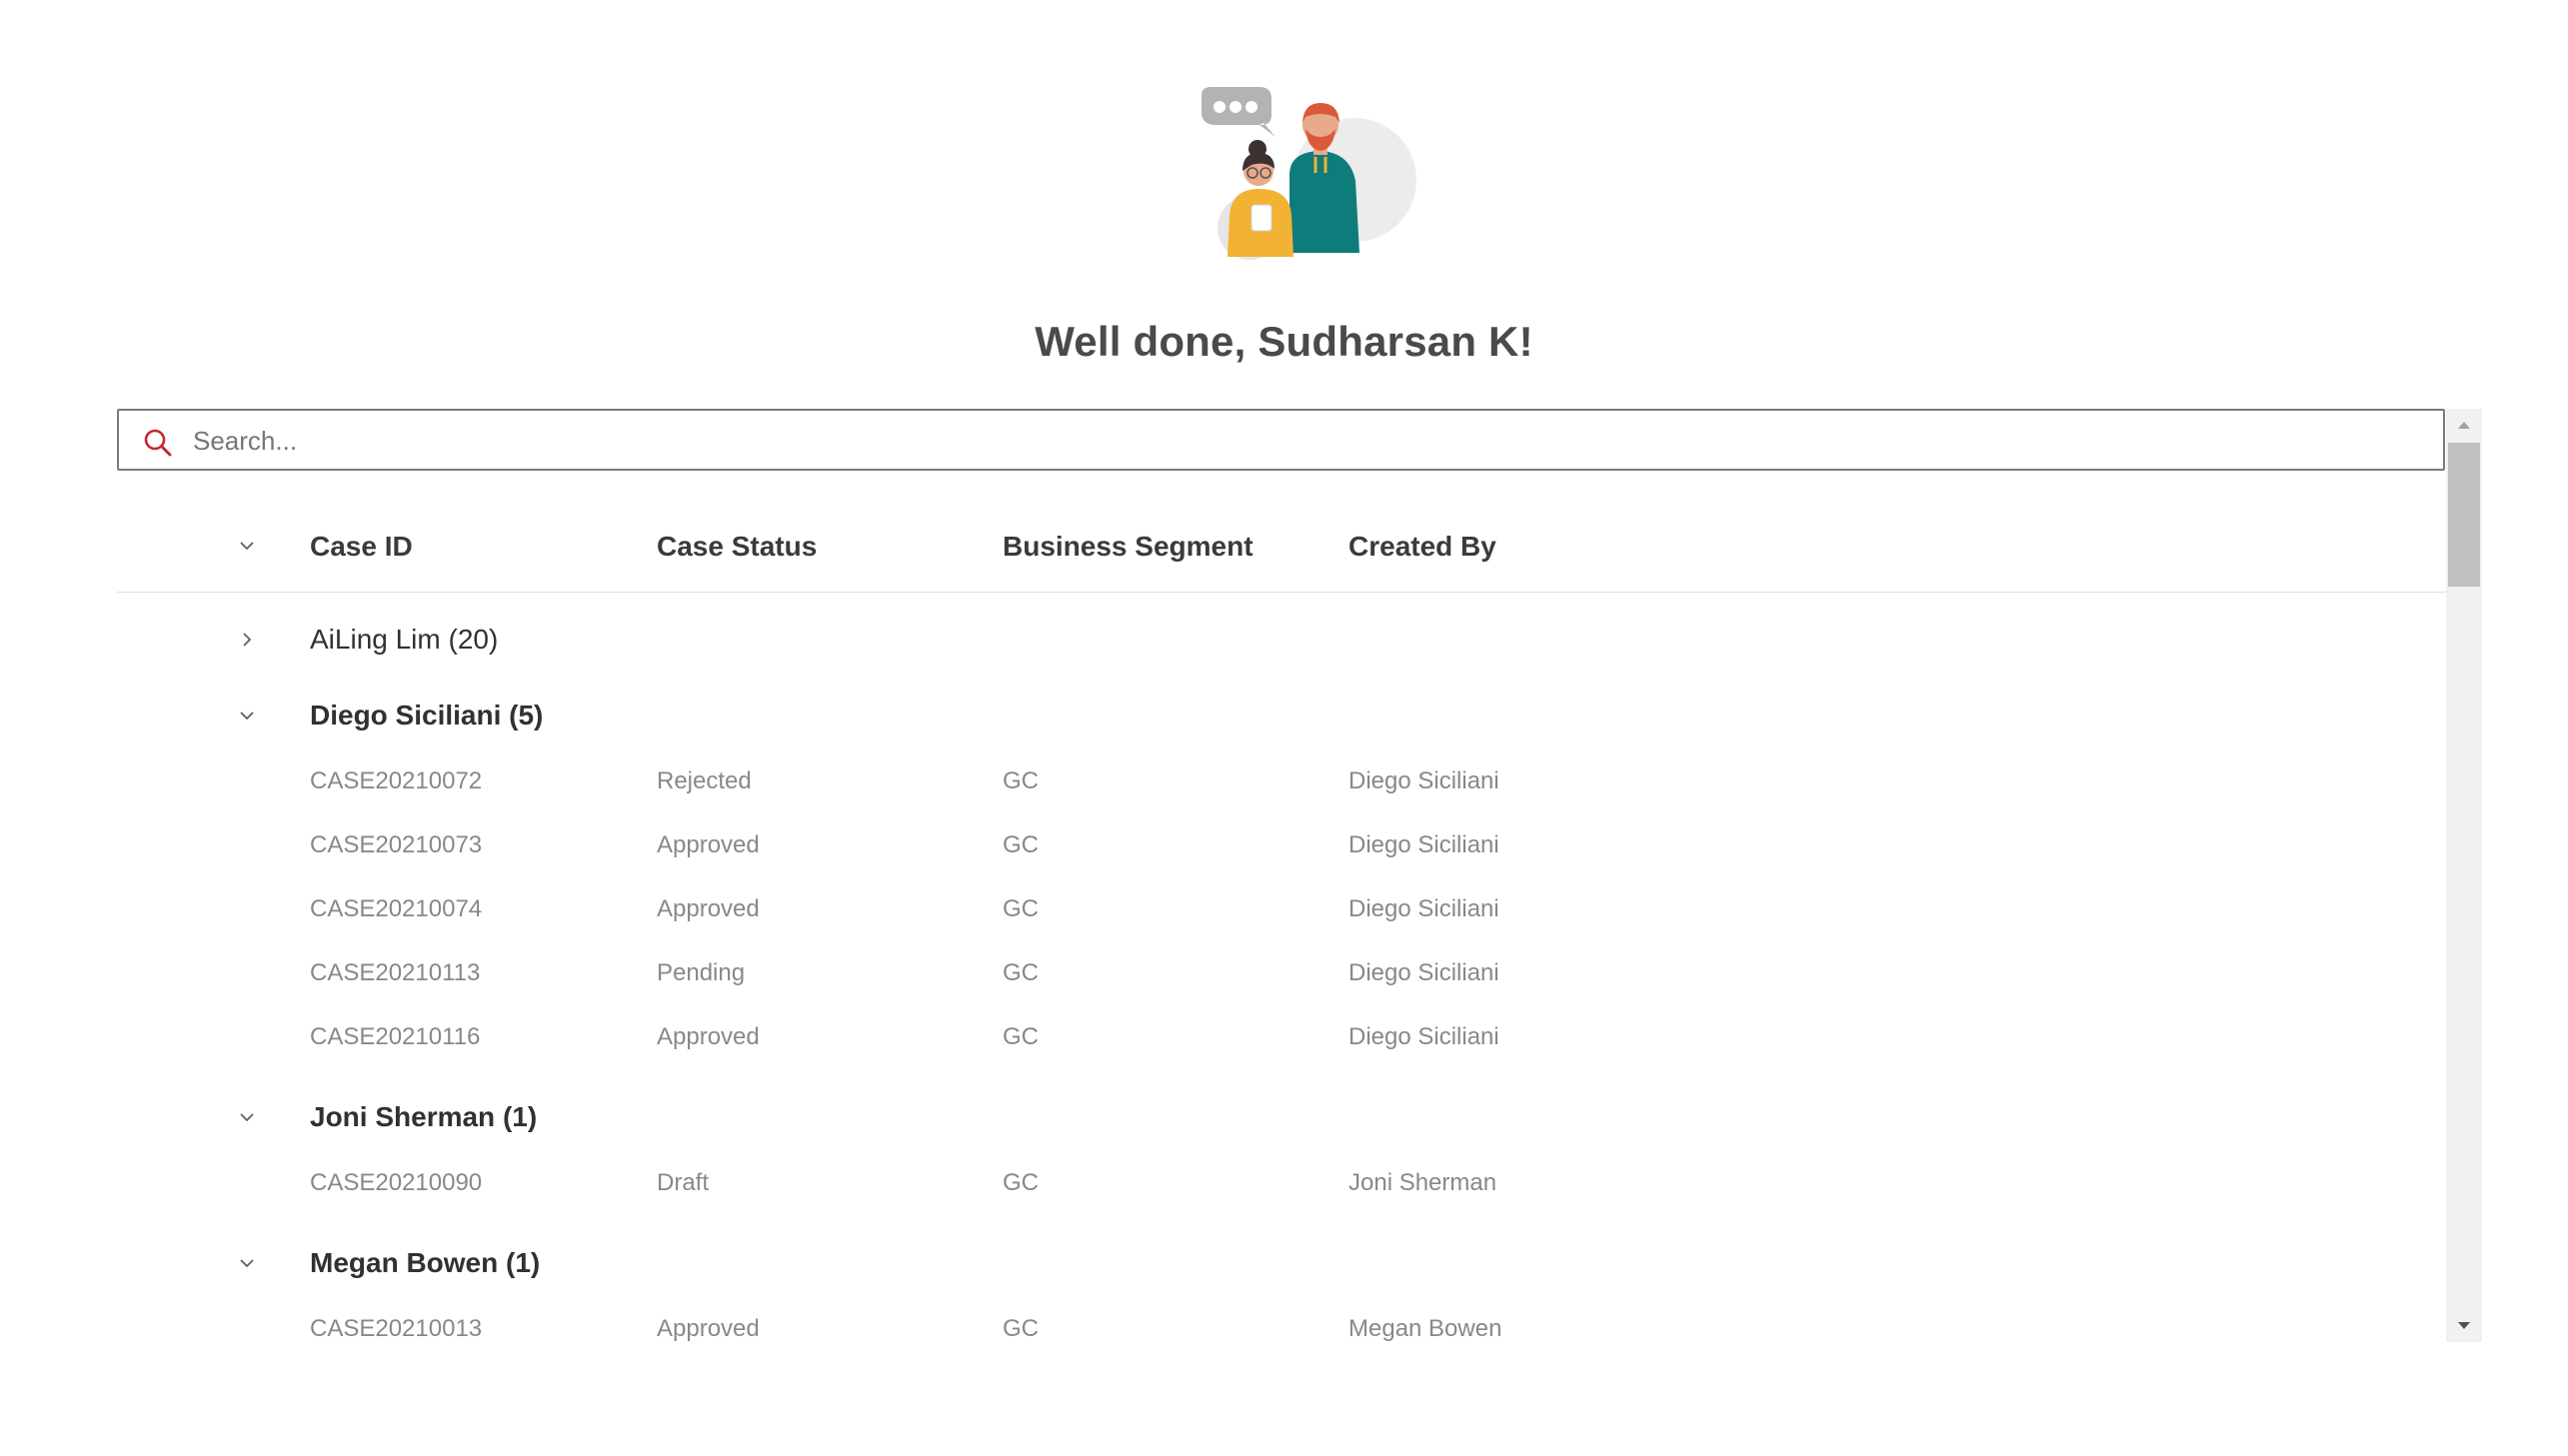  Describe the element at coordinates (1422, 1182) in the screenshot. I see `created-by-cell: Joni Sherman` at that location.